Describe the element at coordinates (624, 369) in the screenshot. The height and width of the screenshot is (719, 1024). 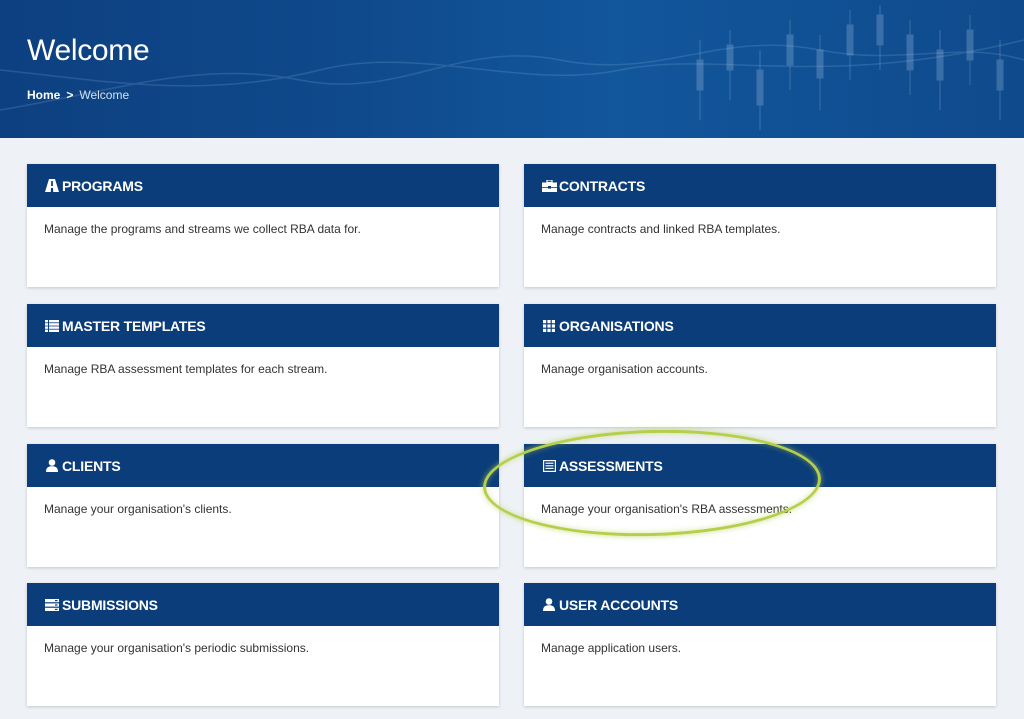
I see `card-description: Manage organisation accounts.` at that location.